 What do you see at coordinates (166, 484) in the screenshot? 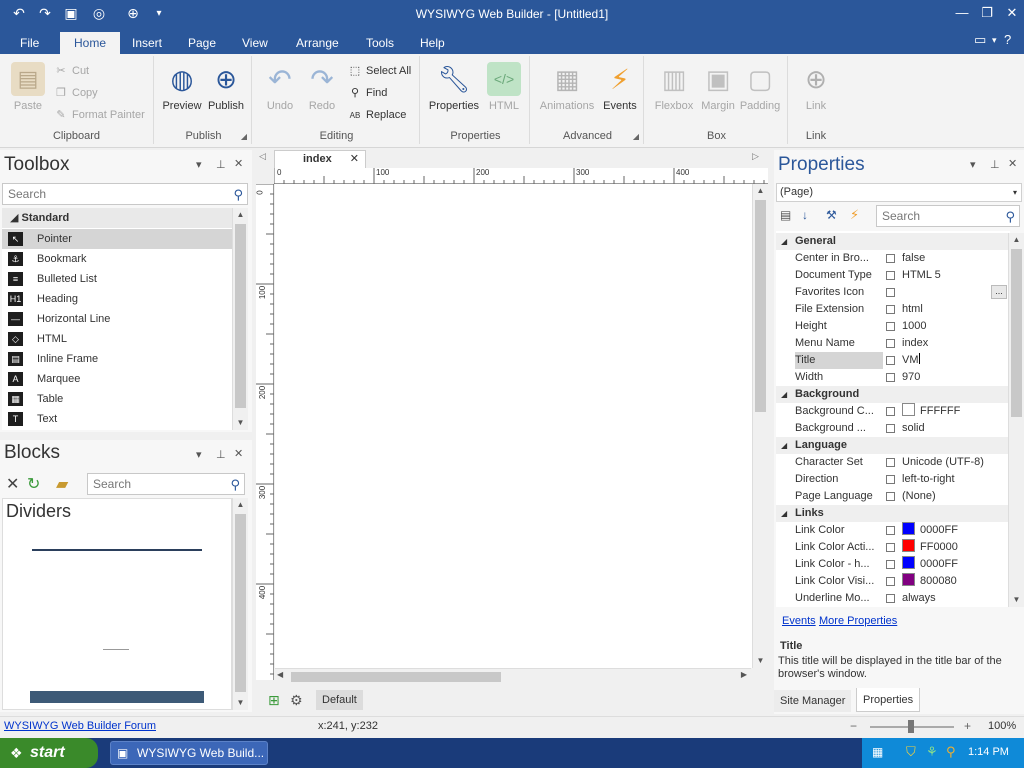
I see `blocks-search-input: Search ⚲` at bounding box center [166, 484].